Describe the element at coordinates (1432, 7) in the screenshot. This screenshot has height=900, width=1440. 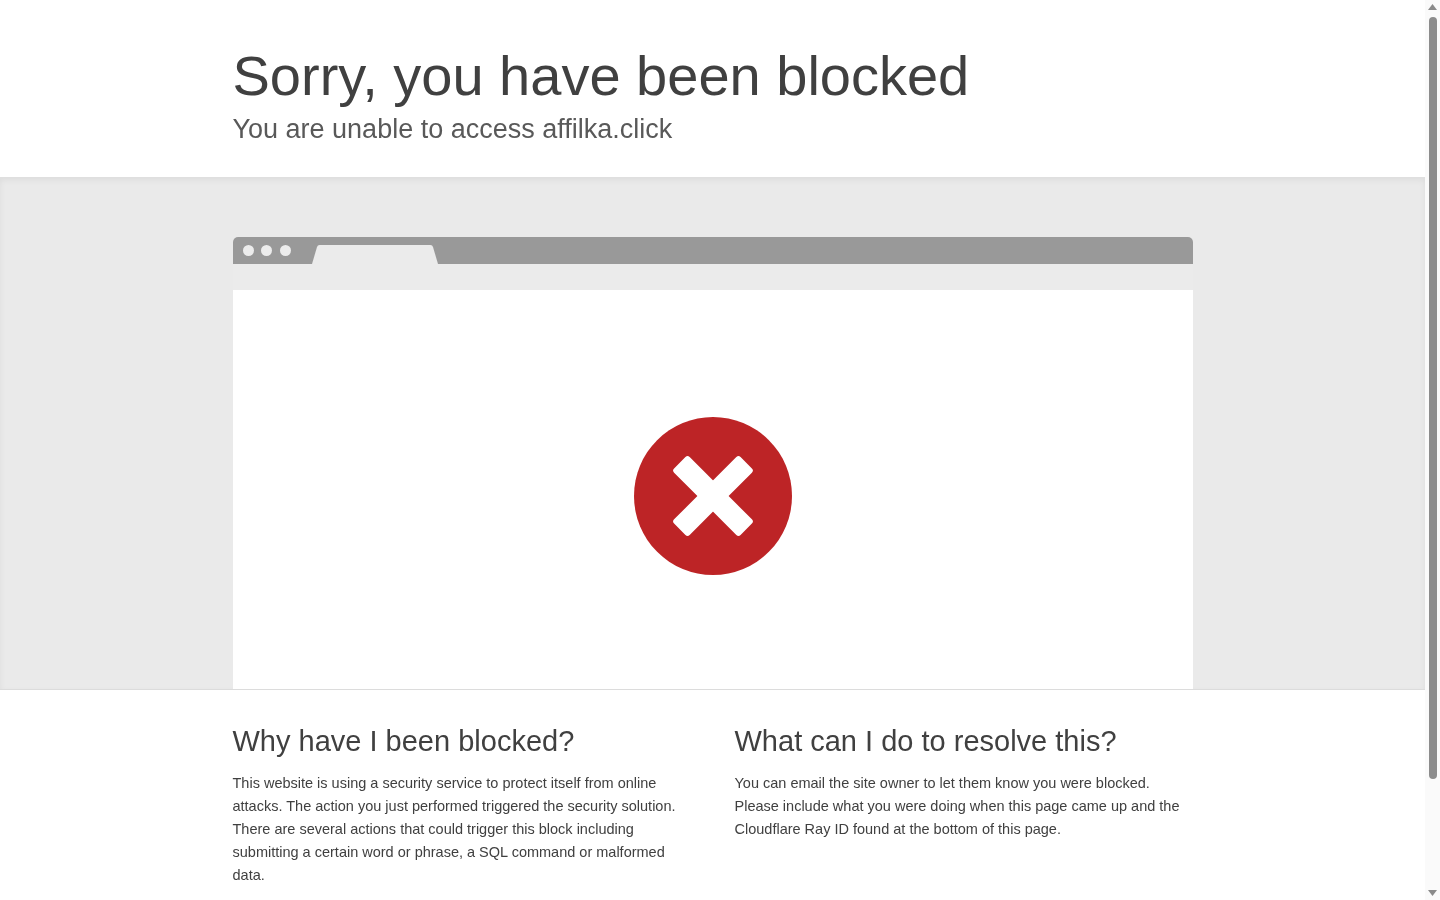
I see `scroll-up-arrow-icon` at that location.